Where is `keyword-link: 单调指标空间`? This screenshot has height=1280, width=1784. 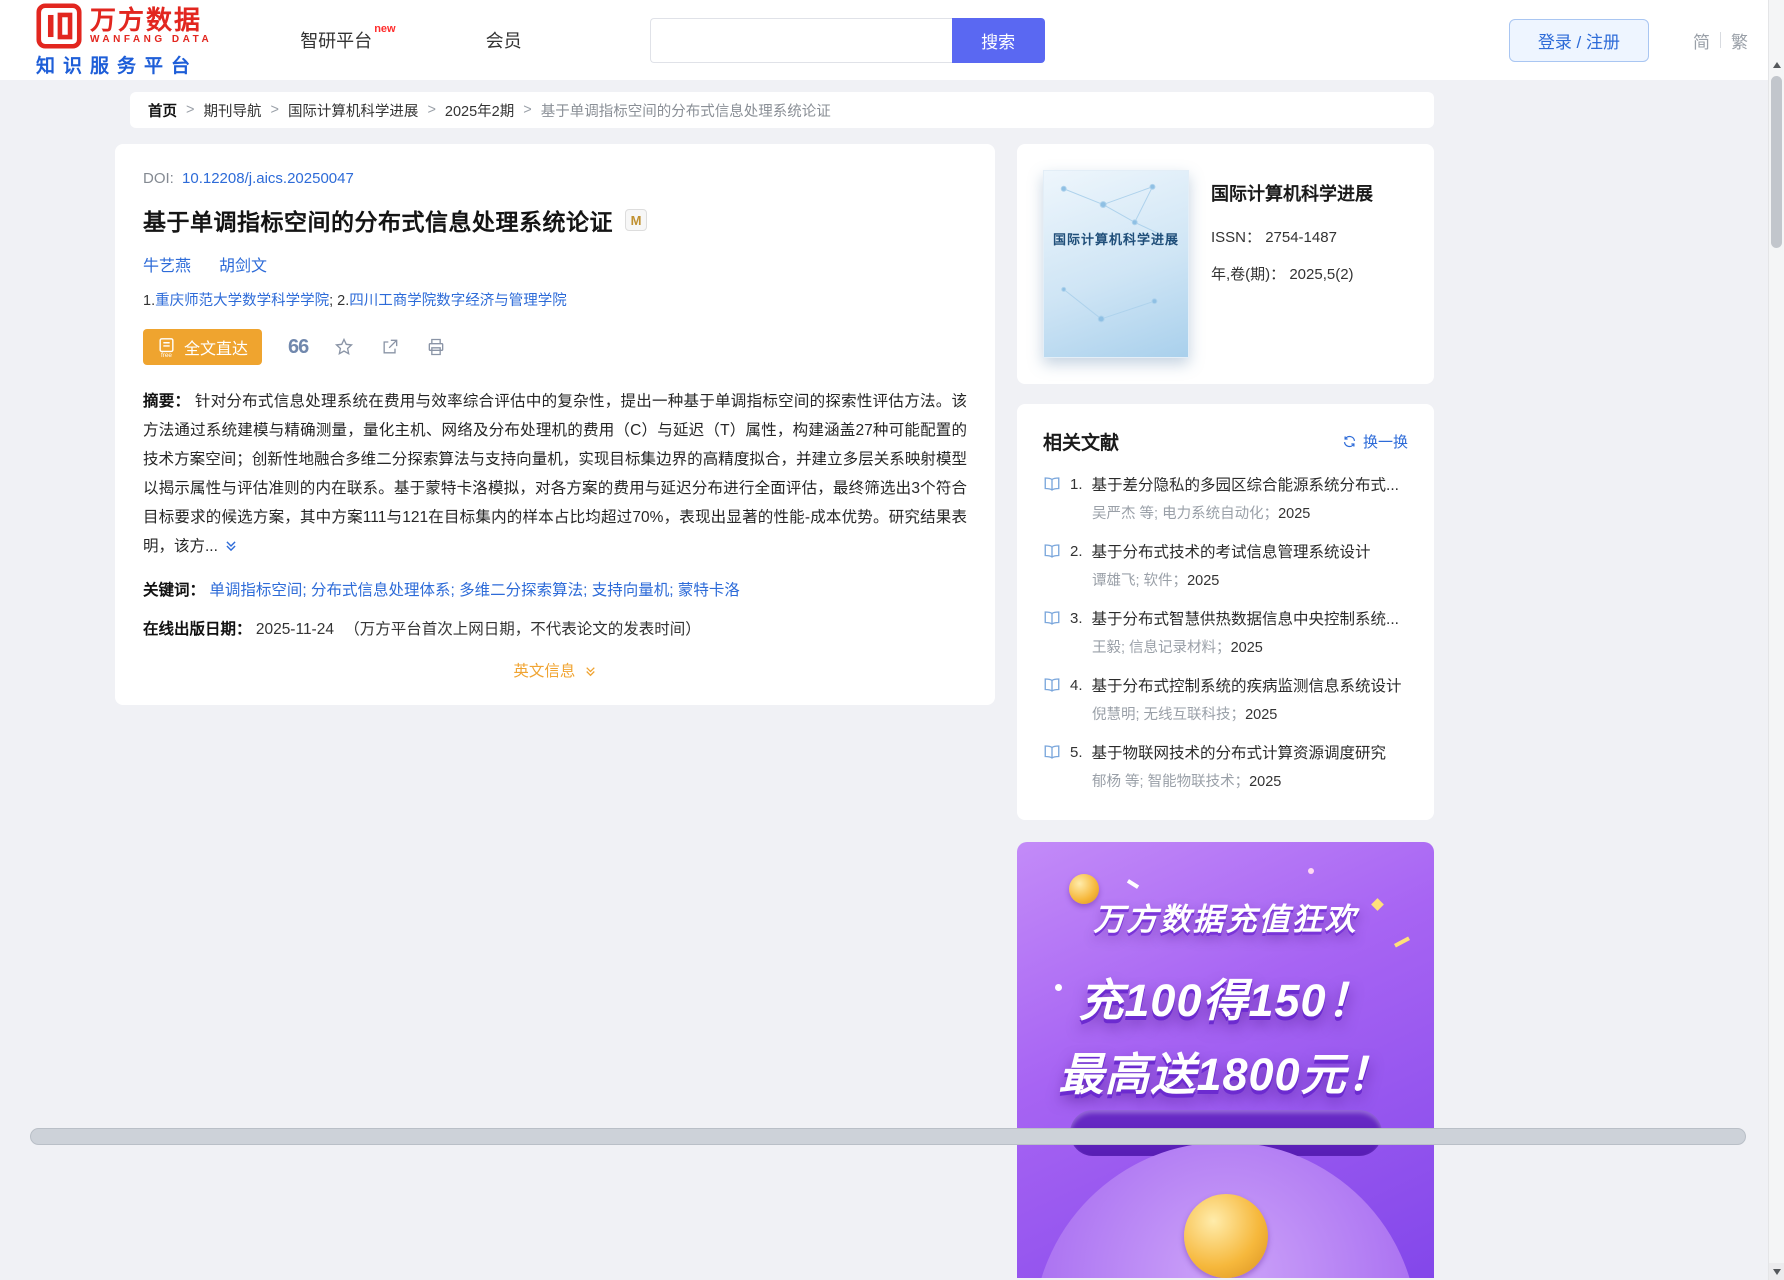
keyword-link: 单调指标空间 is located at coordinates (260, 590).